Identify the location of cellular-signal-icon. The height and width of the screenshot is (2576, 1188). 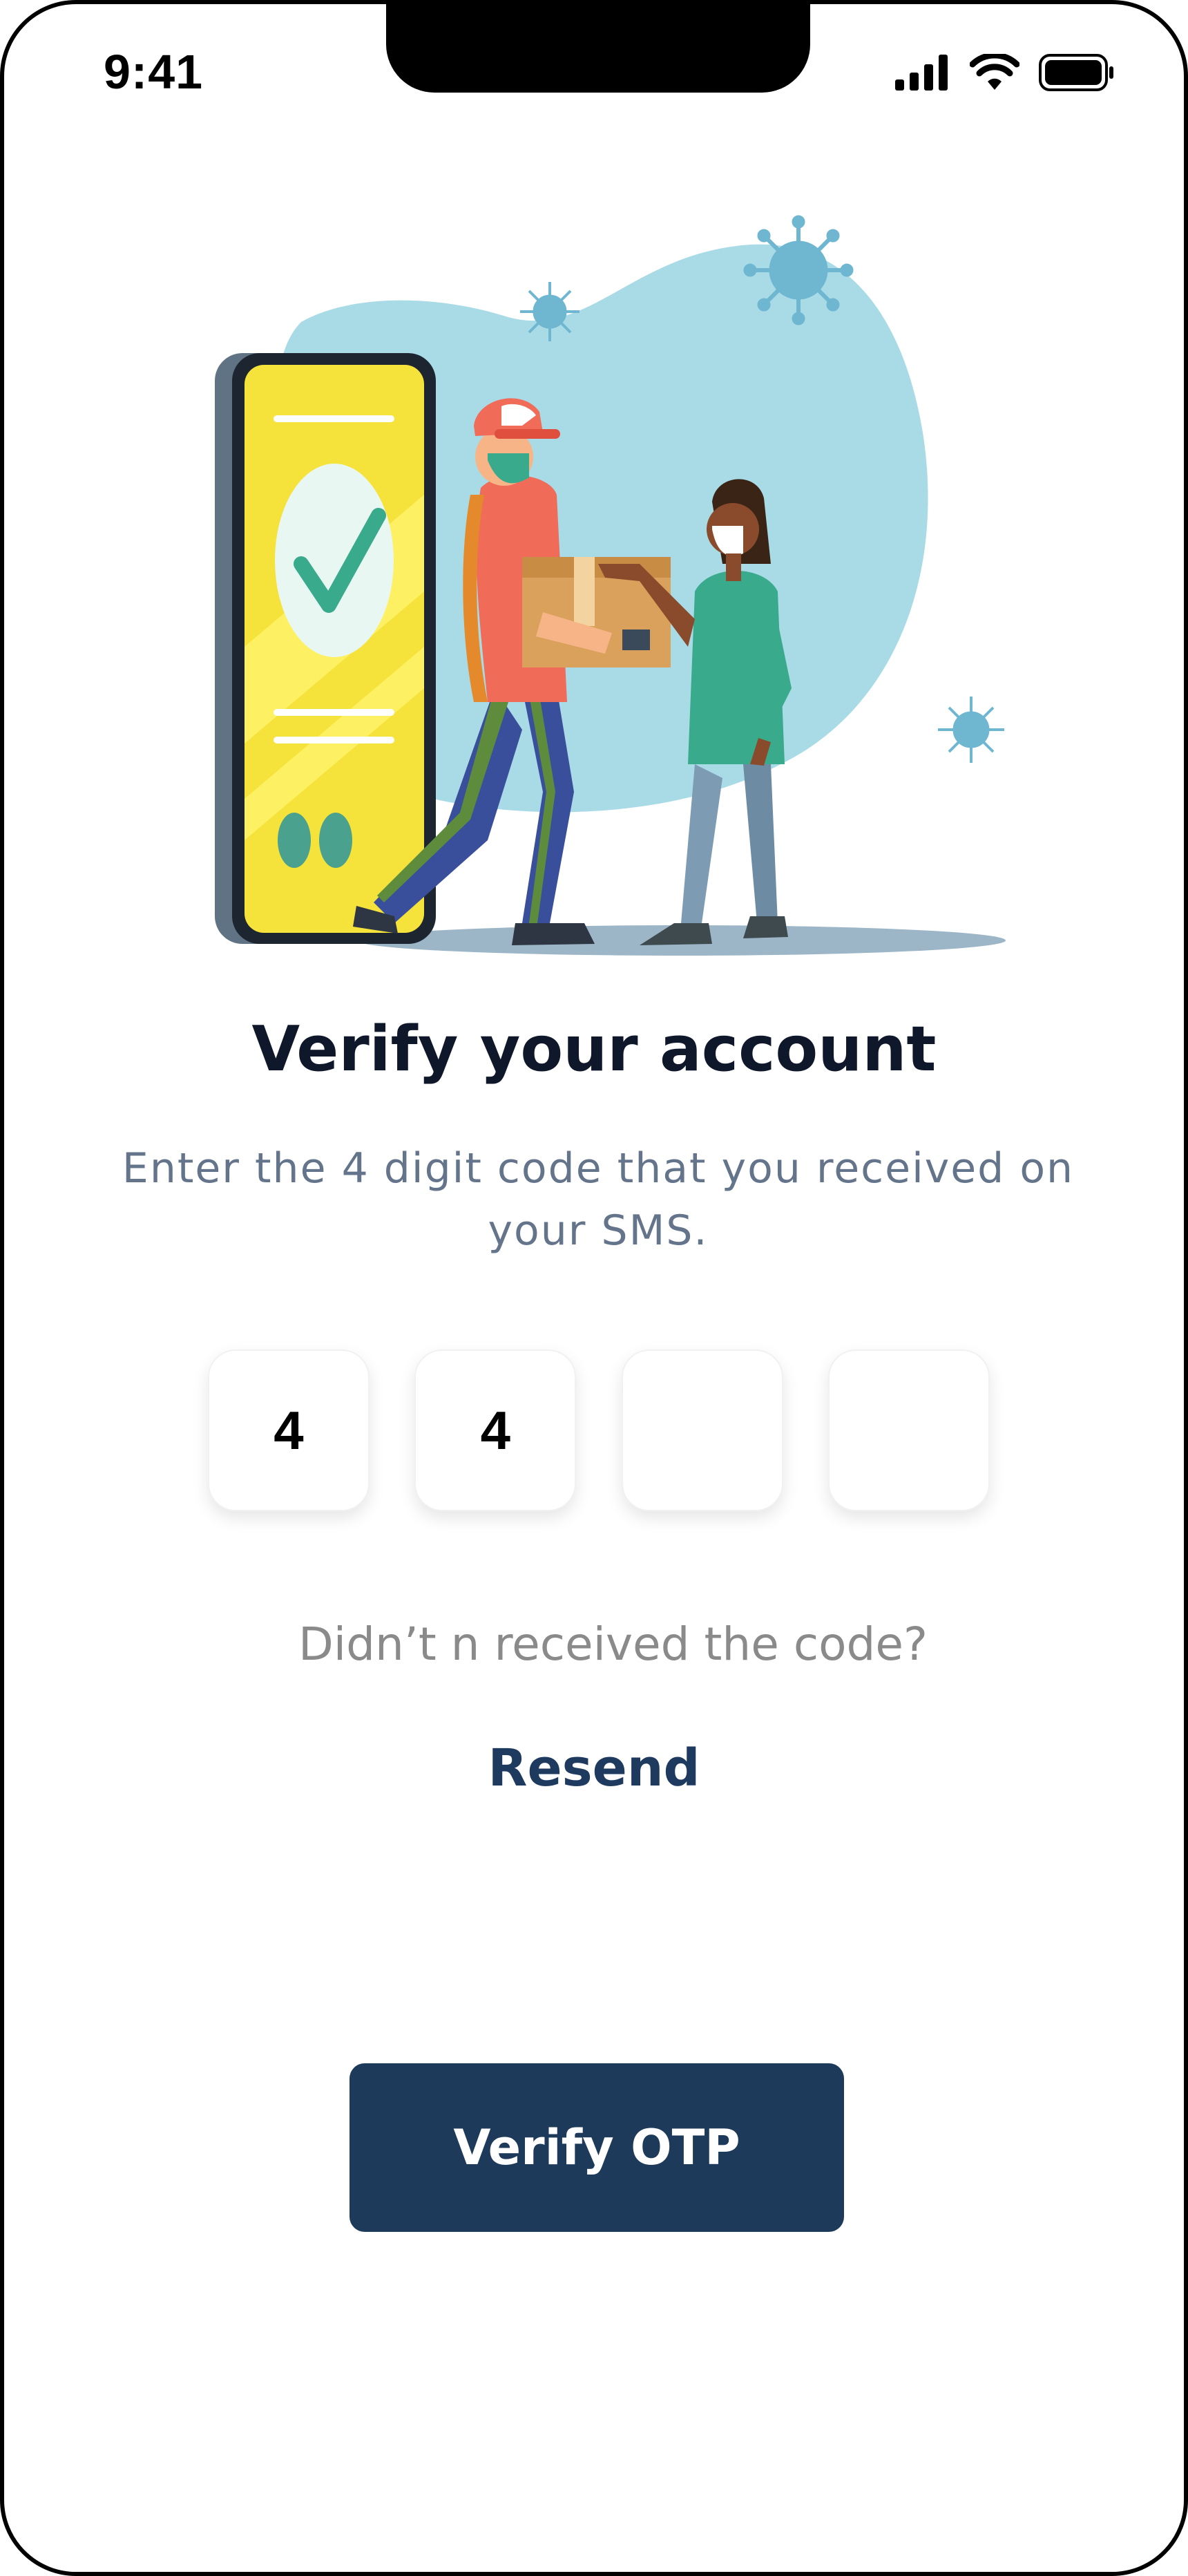
(921, 73).